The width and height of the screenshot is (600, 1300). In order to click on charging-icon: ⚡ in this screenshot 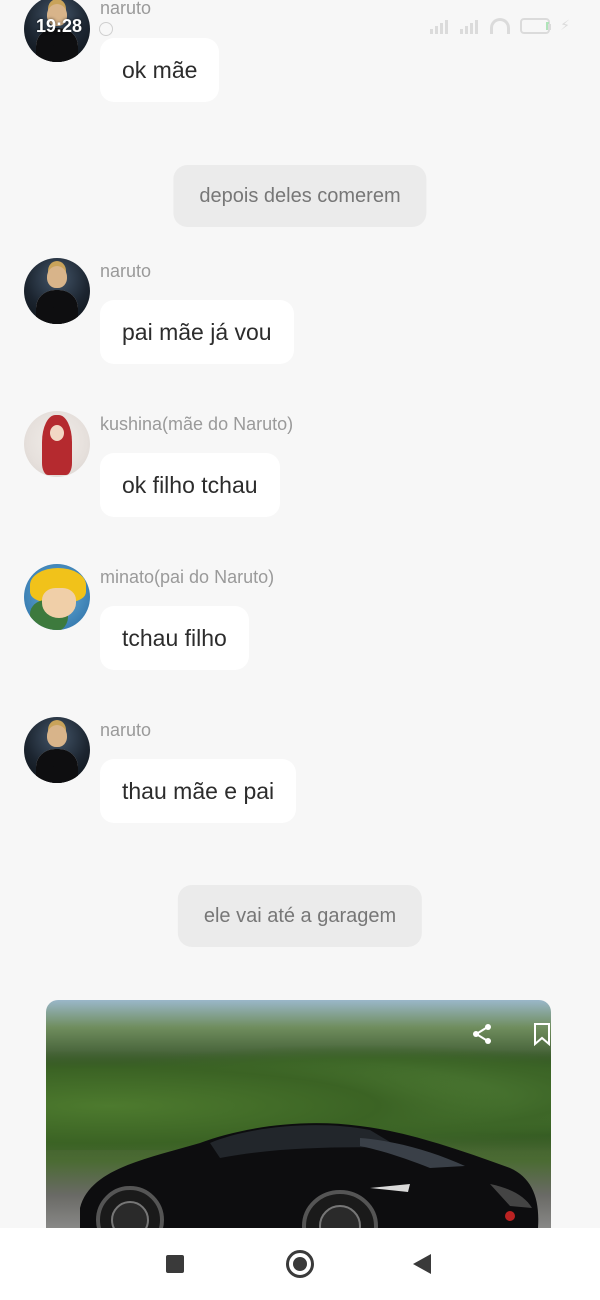, I will do `click(565, 25)`.